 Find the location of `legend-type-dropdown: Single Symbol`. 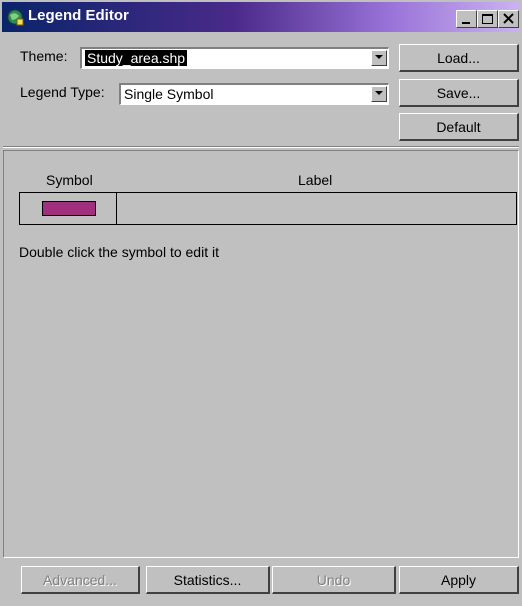

legend-type-dropdown: Single Symbol is located at coordinates (254, 94).